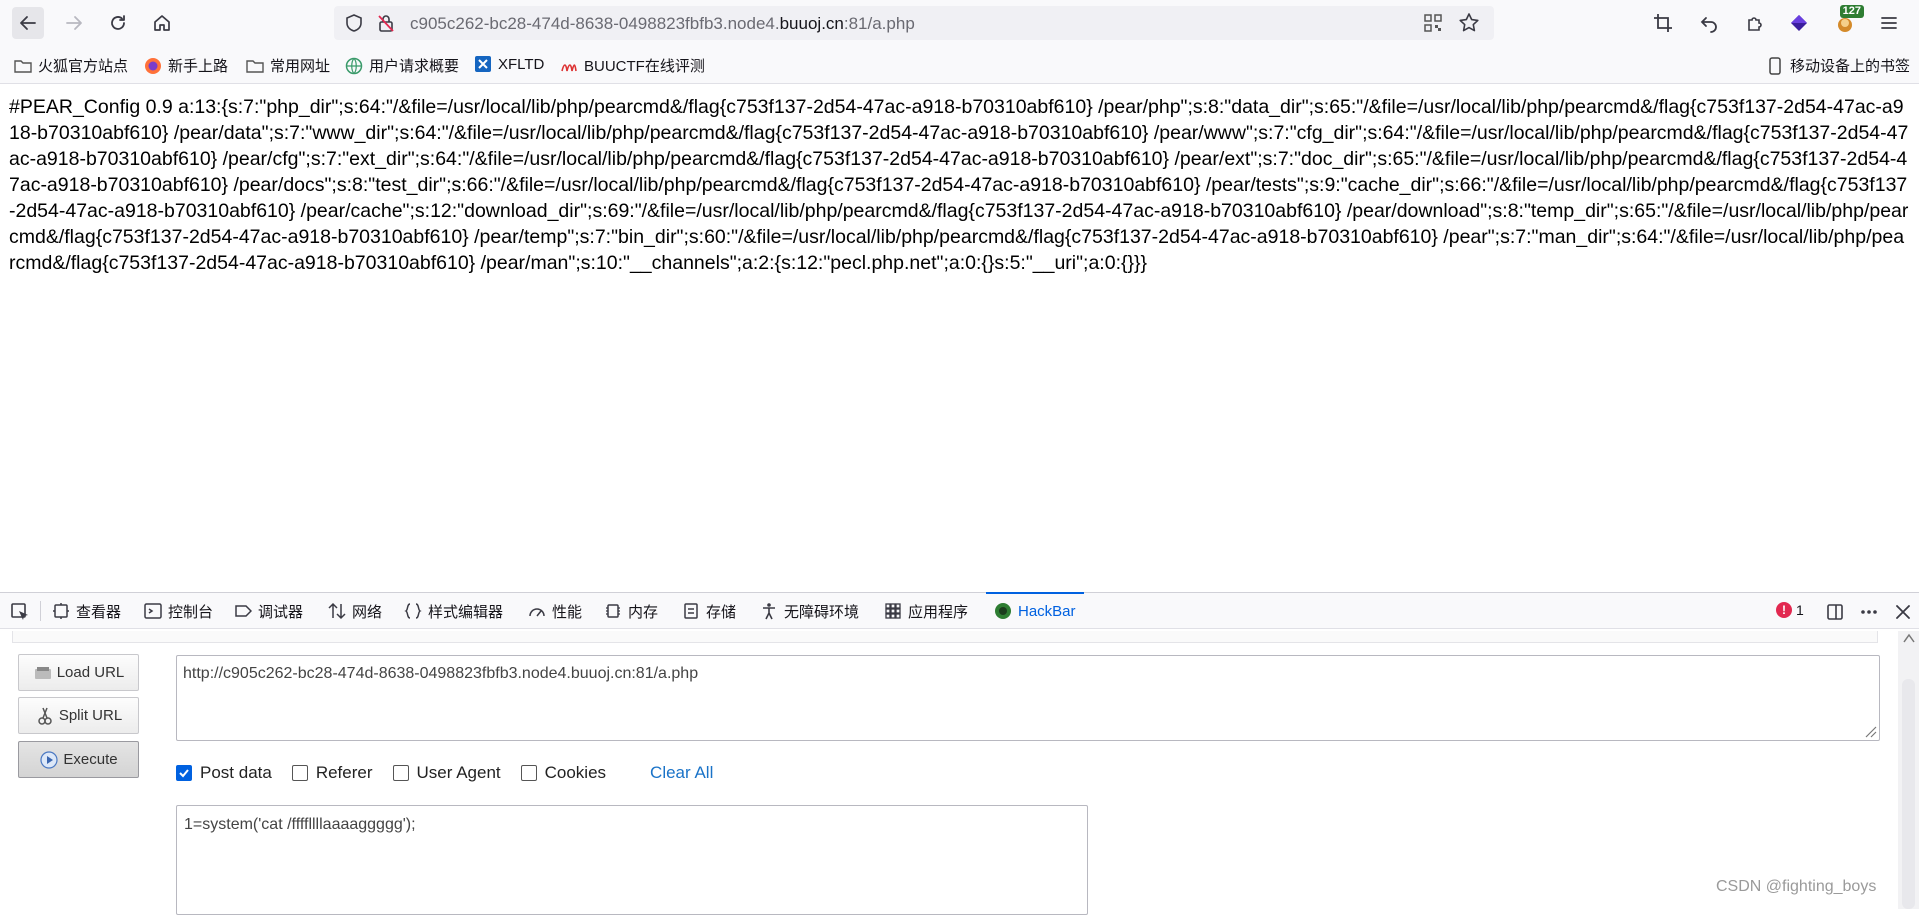 The width and height of the screenshot is (1919, 915). I want to click on tab-label: 调试器, so click(281, 612).